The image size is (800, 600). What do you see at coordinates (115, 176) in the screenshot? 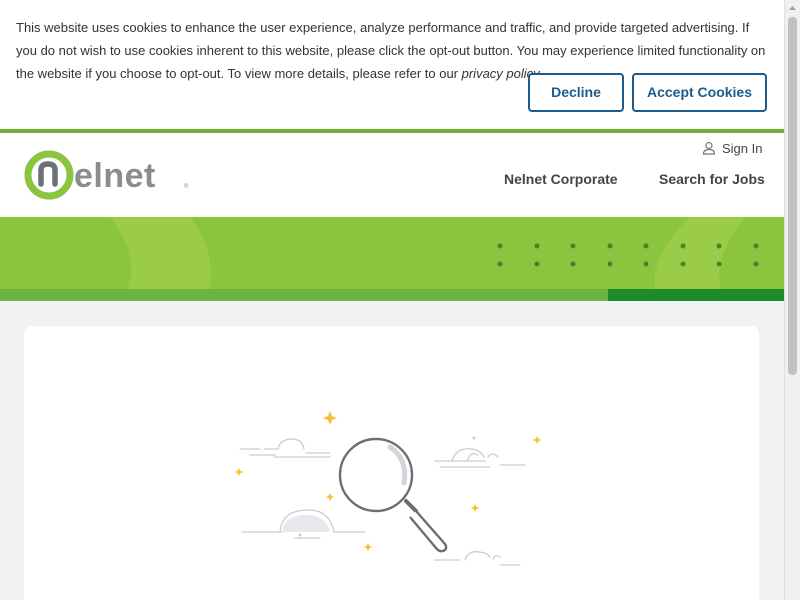
I see `logo-wordmark: elnet` at bounding box center [115, 176].